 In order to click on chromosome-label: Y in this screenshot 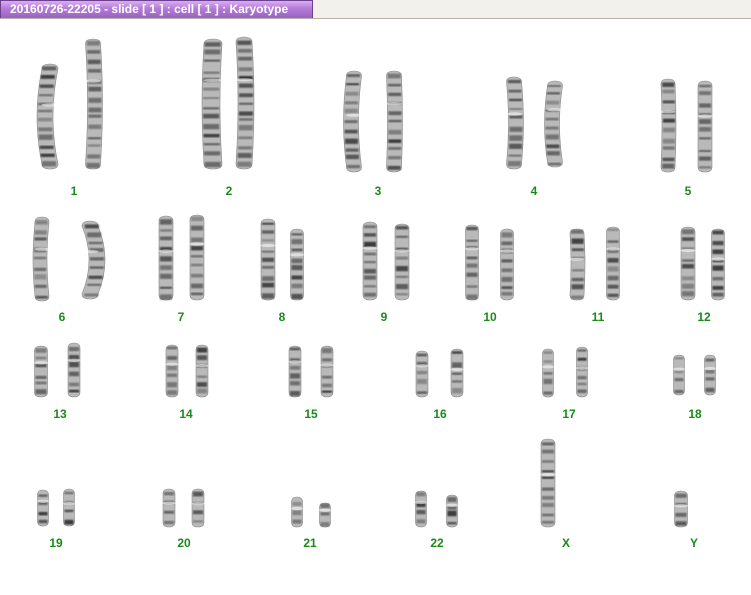, I will do `click(693, 543)`.